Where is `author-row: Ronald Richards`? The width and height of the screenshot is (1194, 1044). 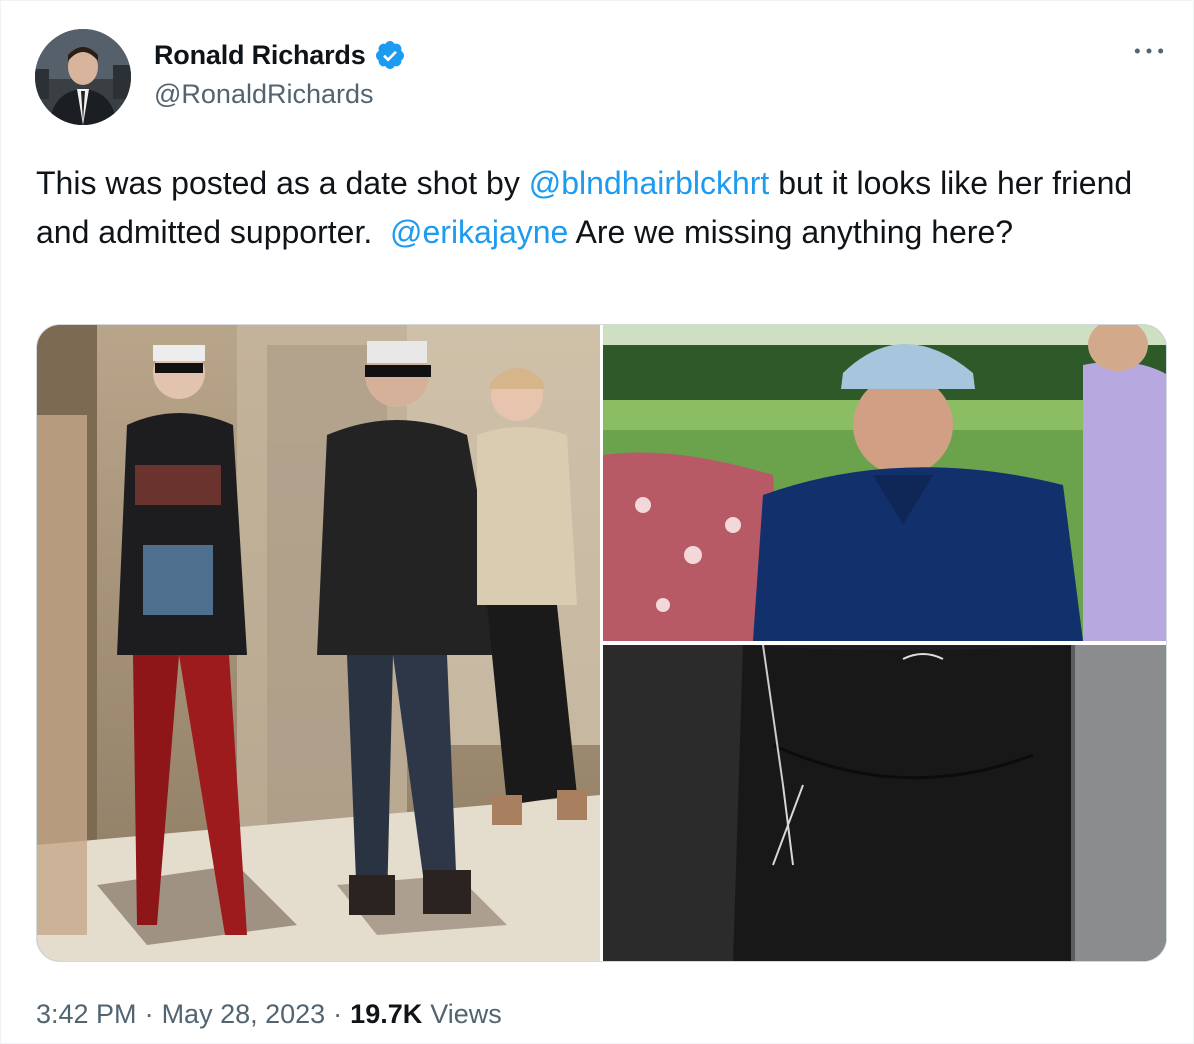 author-row: Ronald Richards is located at coordinates (280, 55).